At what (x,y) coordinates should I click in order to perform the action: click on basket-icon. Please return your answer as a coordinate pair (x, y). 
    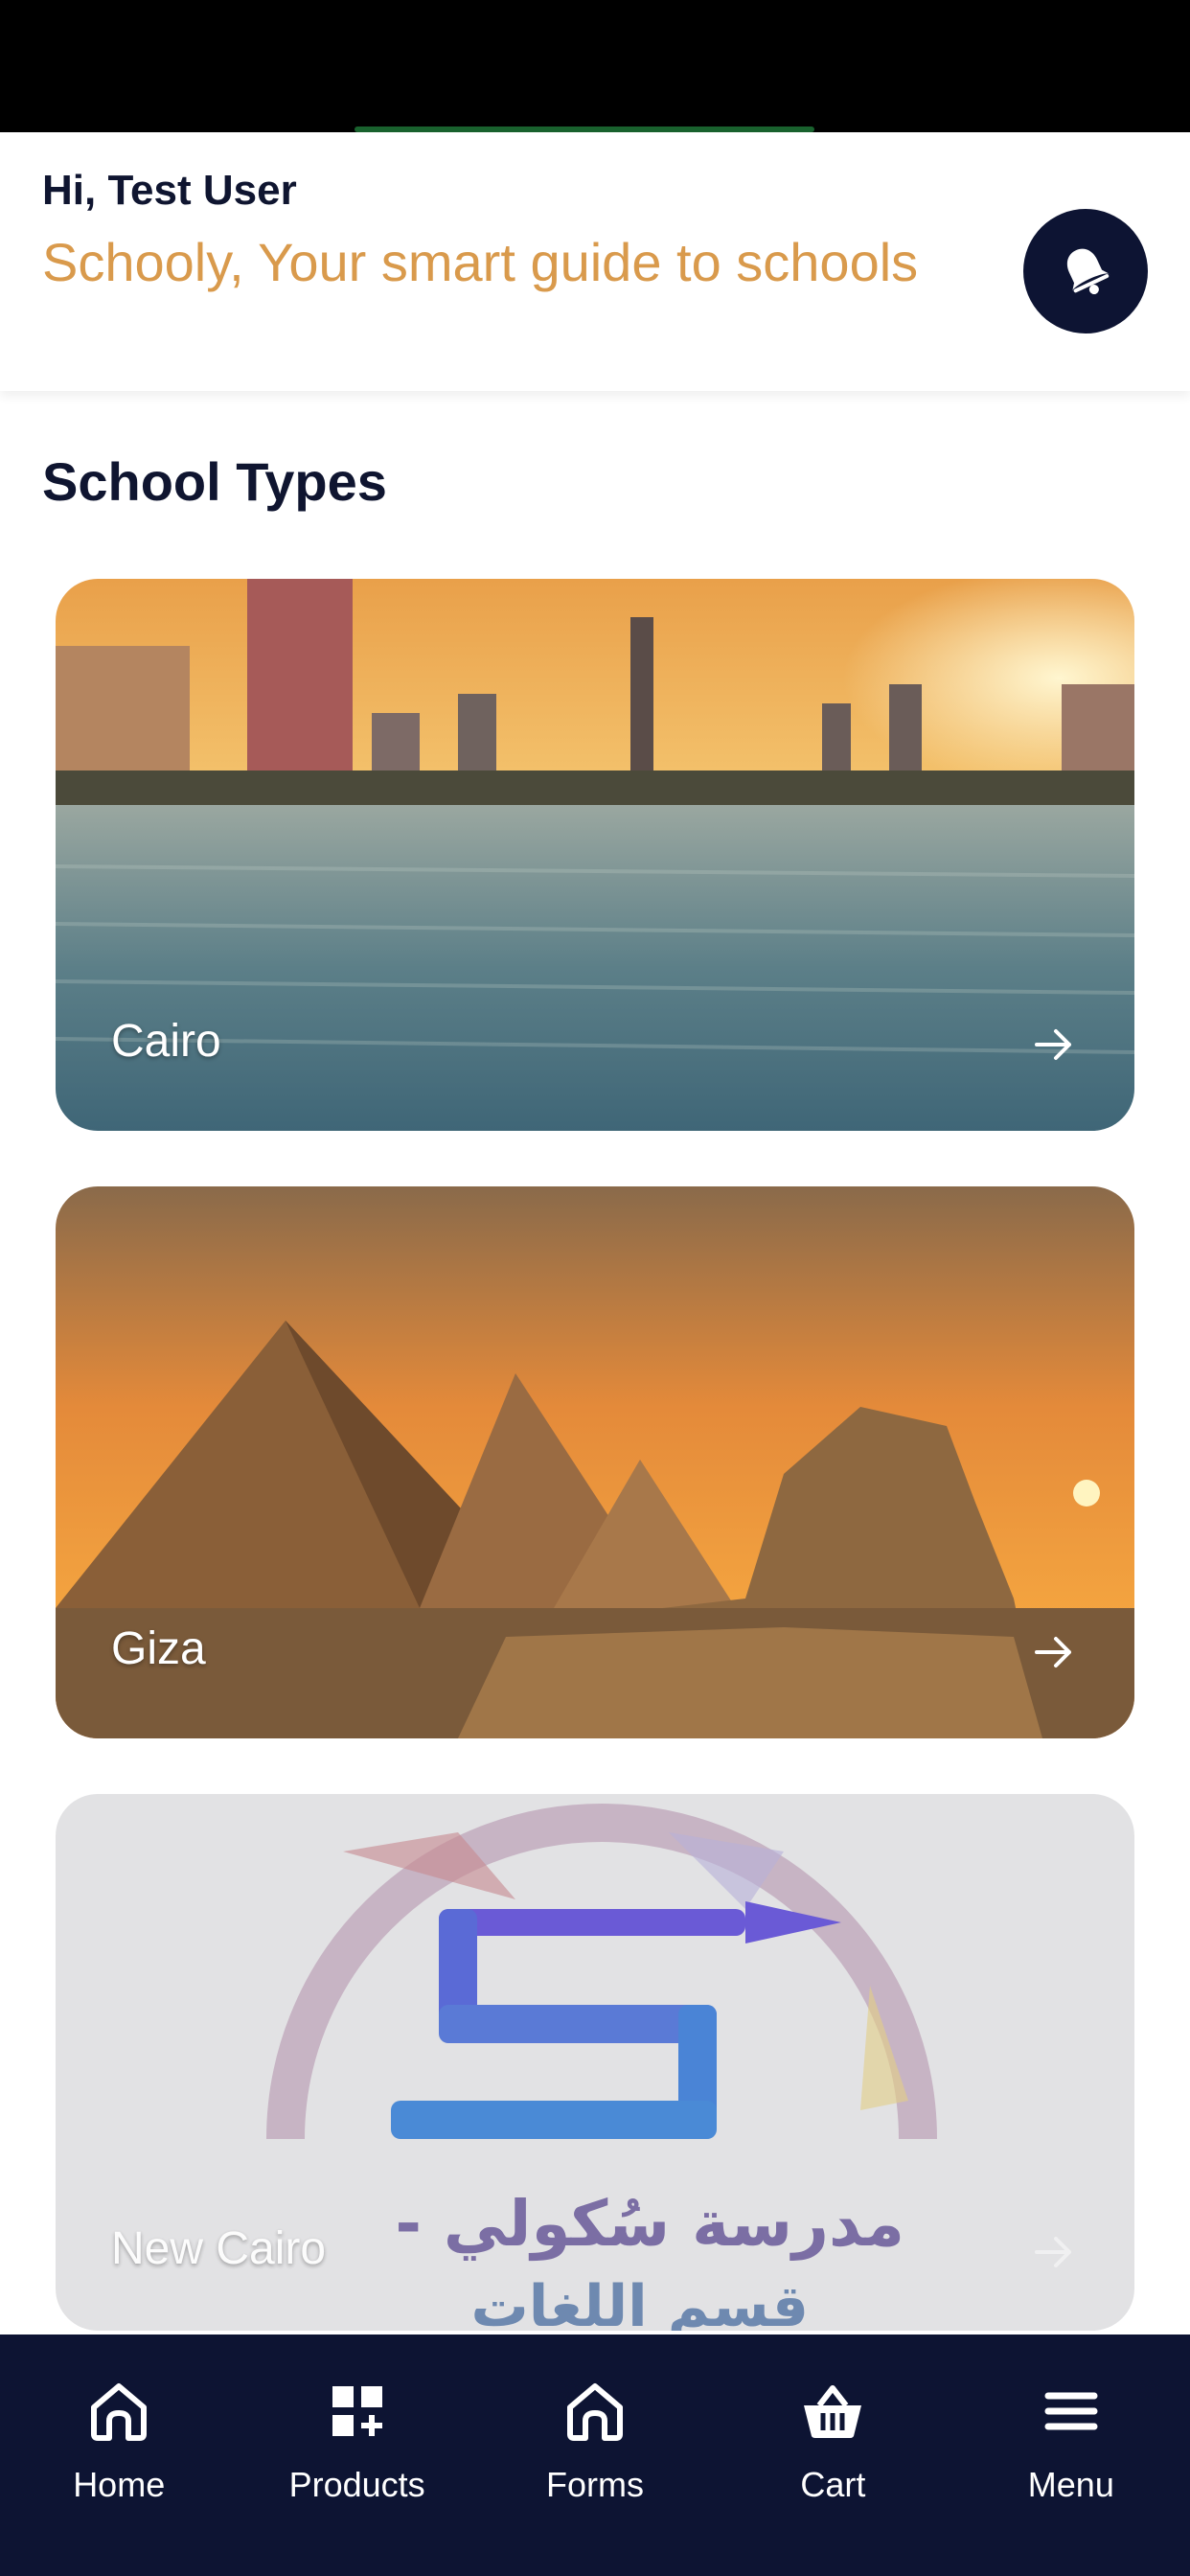
    Looking at the image, I should click on (833, 2411).